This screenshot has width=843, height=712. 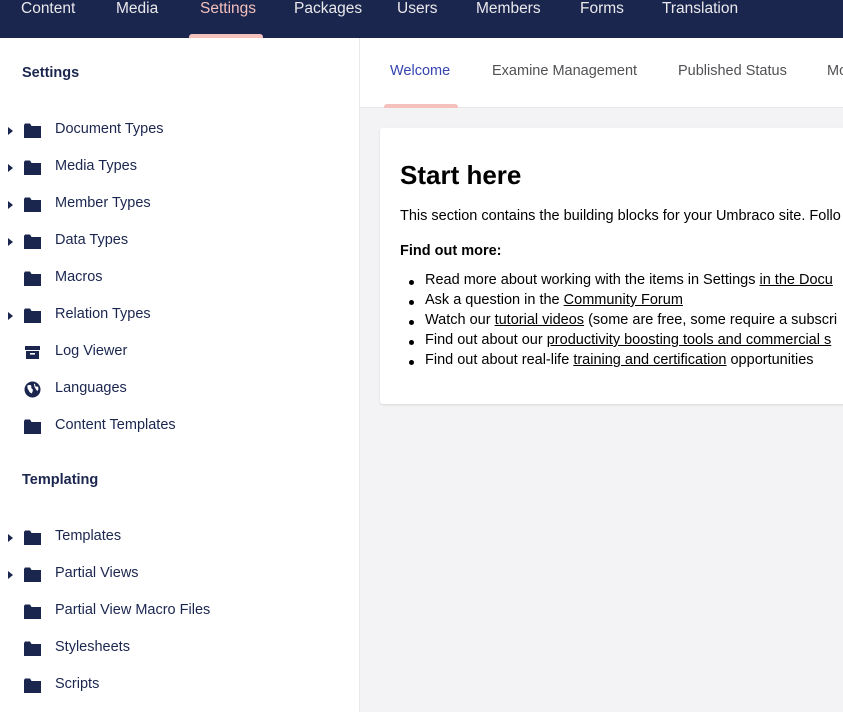 I want to click on tree-item-label: Member Types, so click(x=103, y=203).